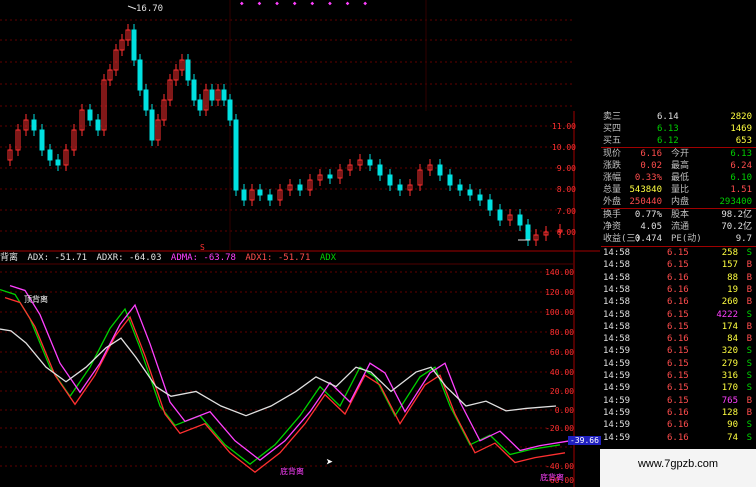 This screenshot has width=756, height=487. What do you see at coordinates (732, 425) in the screenshot?
I see `tick-volume: 90` at bounding box center [732, 425].